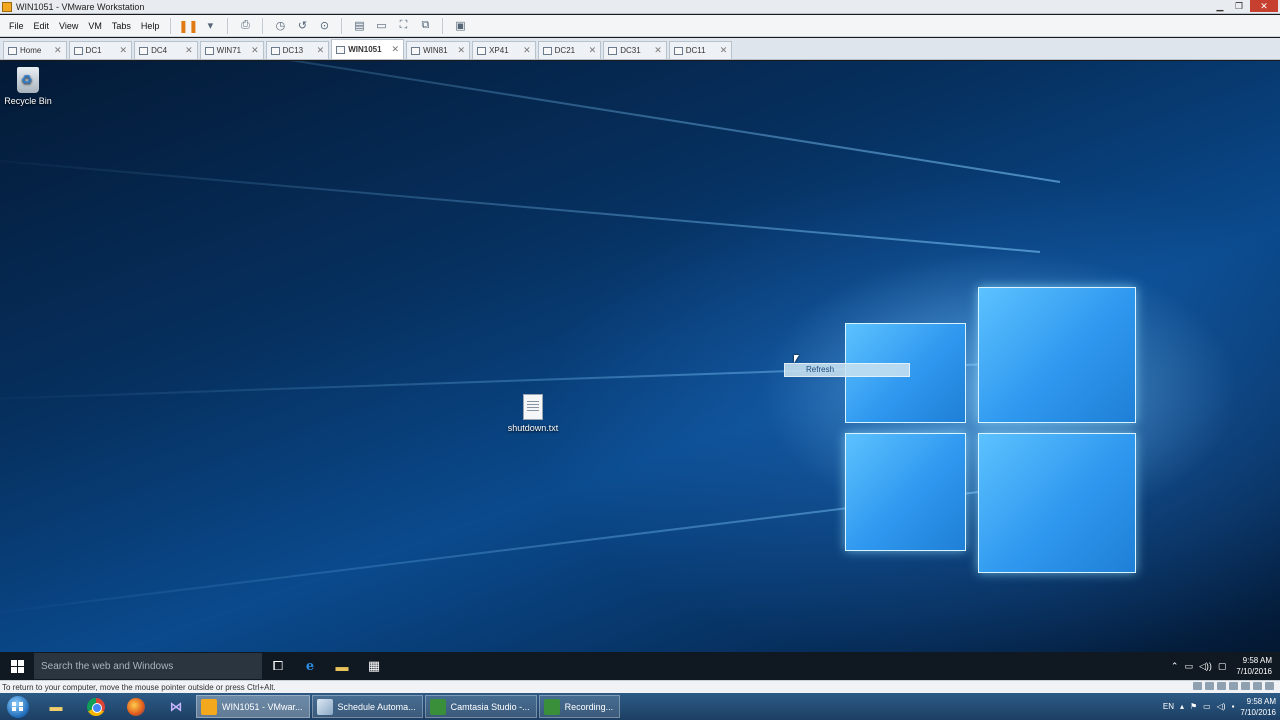  What do you see at coordinates (302, 26) in the screenshot?
I see `revert-snapshot-icon: ↺` at bounding box center [302, 26].